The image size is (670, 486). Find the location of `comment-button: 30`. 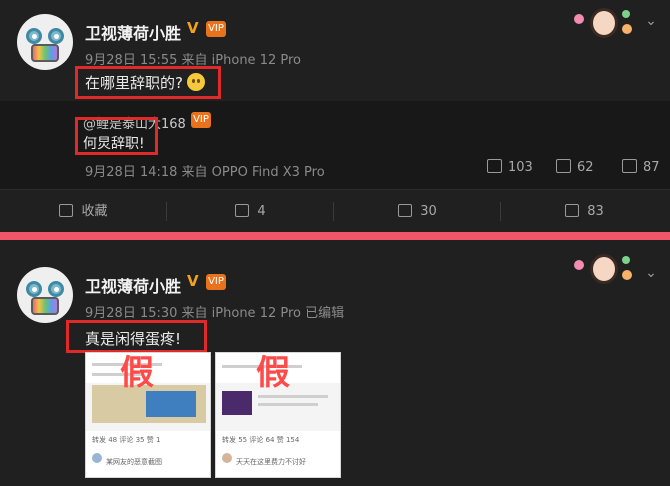

comment-button: 30 is located at coordinates (417, 211).